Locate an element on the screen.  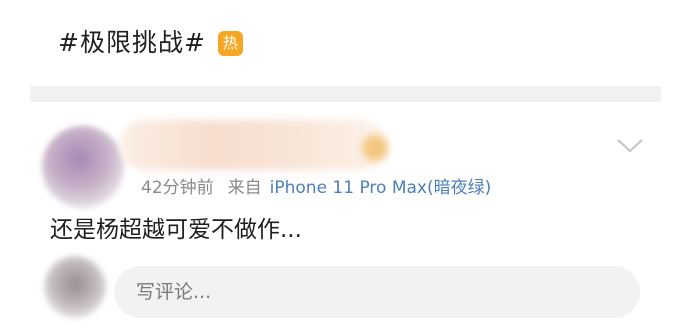
hot-badge: 热 is located at coordinates (230, 43).